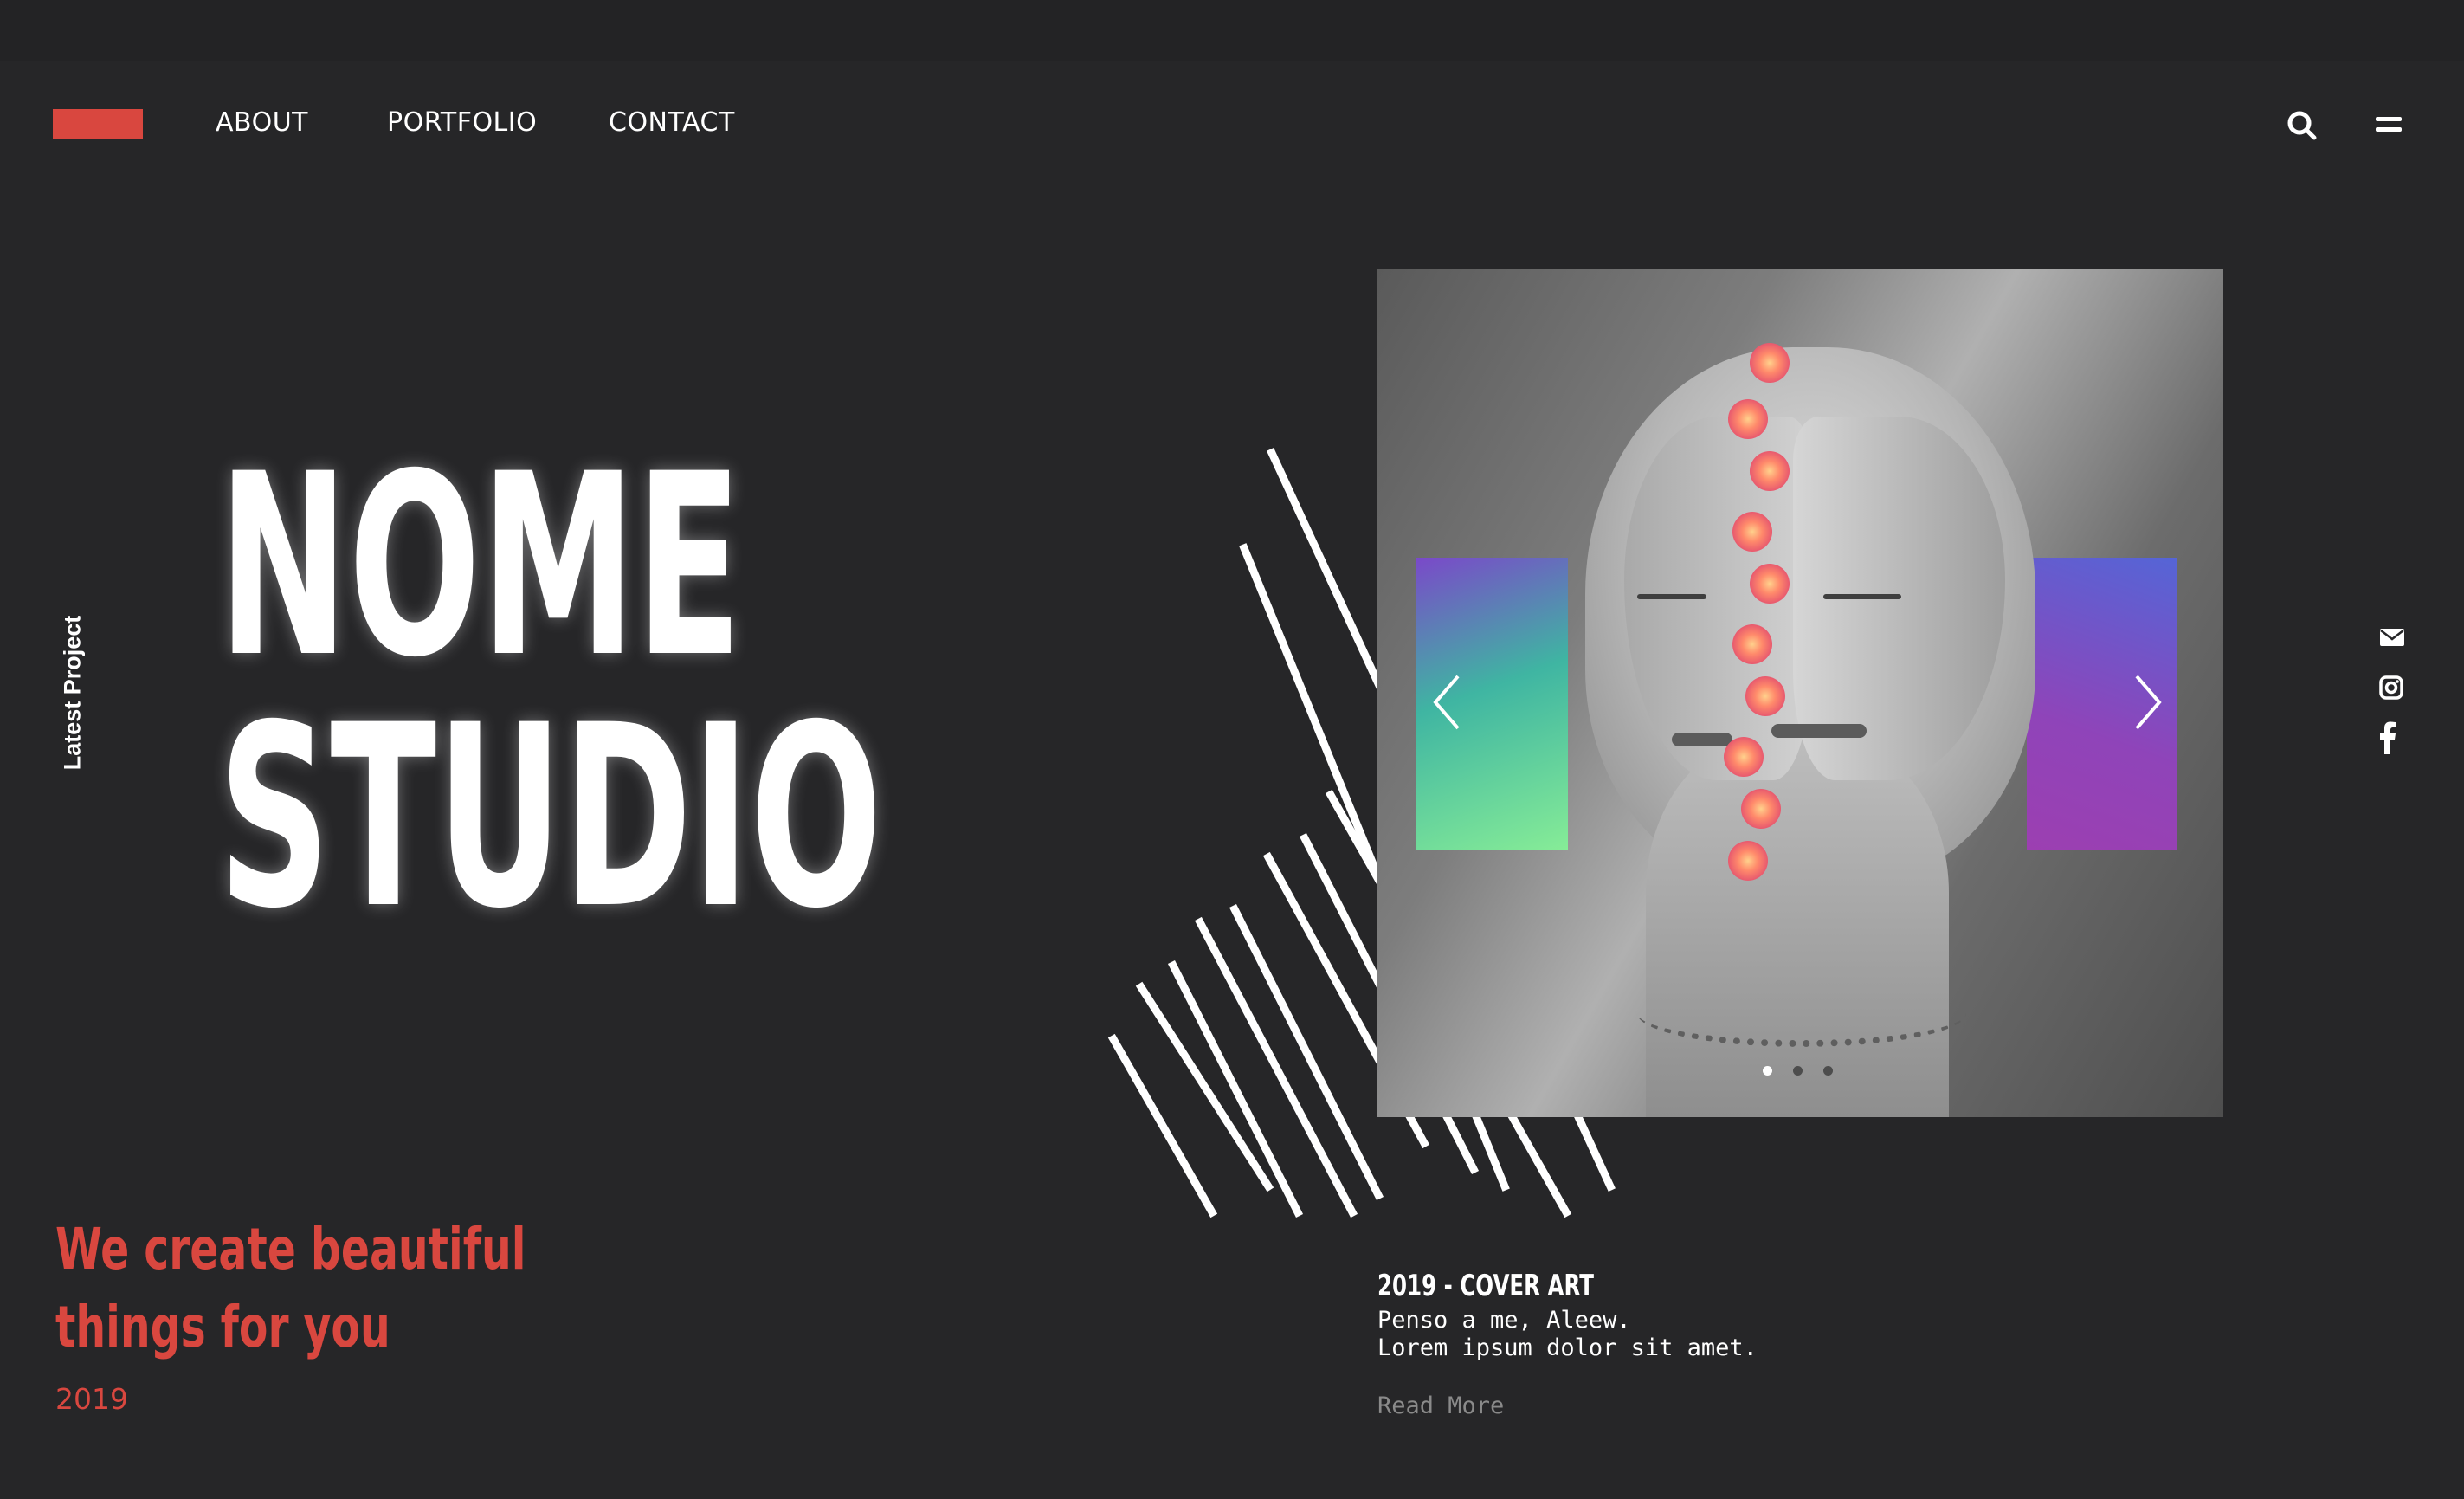  Describe the element at coordinates (480, 567) in the screenshot. I see `hero-title-line-1: NOME` at that location.